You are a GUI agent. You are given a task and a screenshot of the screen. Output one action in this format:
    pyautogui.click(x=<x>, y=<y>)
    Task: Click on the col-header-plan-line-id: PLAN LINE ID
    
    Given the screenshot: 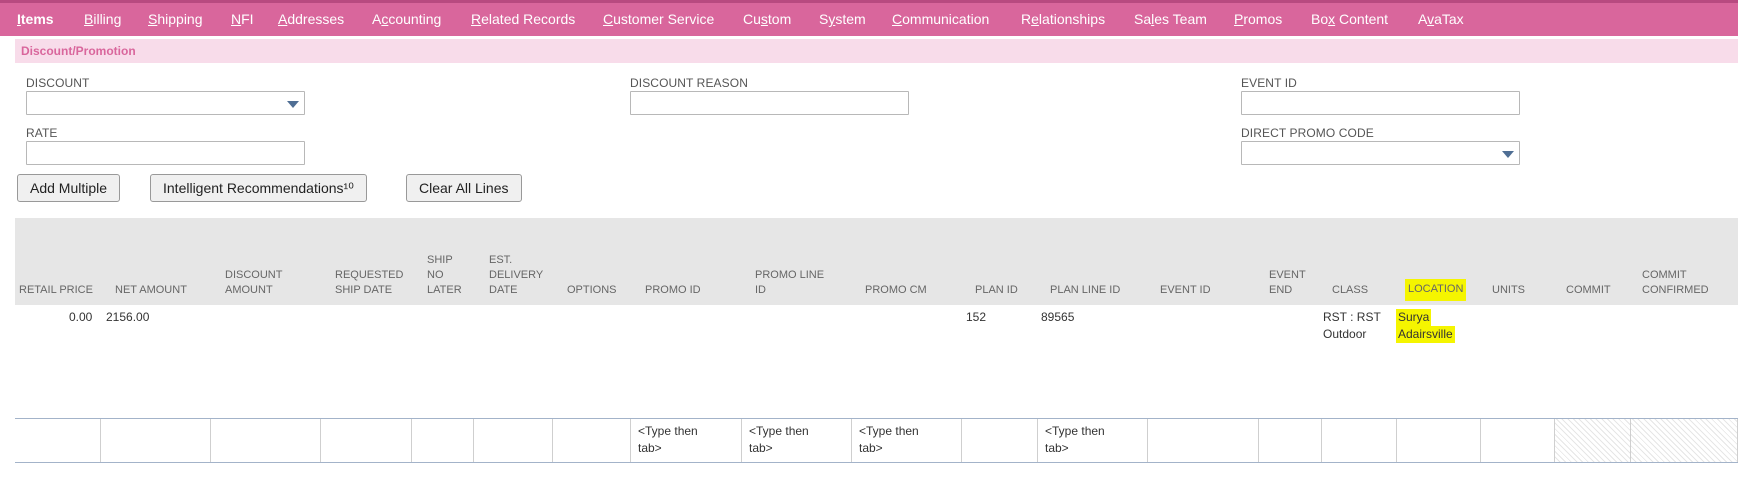 What is the action you would take?
    pyautogui.click(x=1085, y=290)
    